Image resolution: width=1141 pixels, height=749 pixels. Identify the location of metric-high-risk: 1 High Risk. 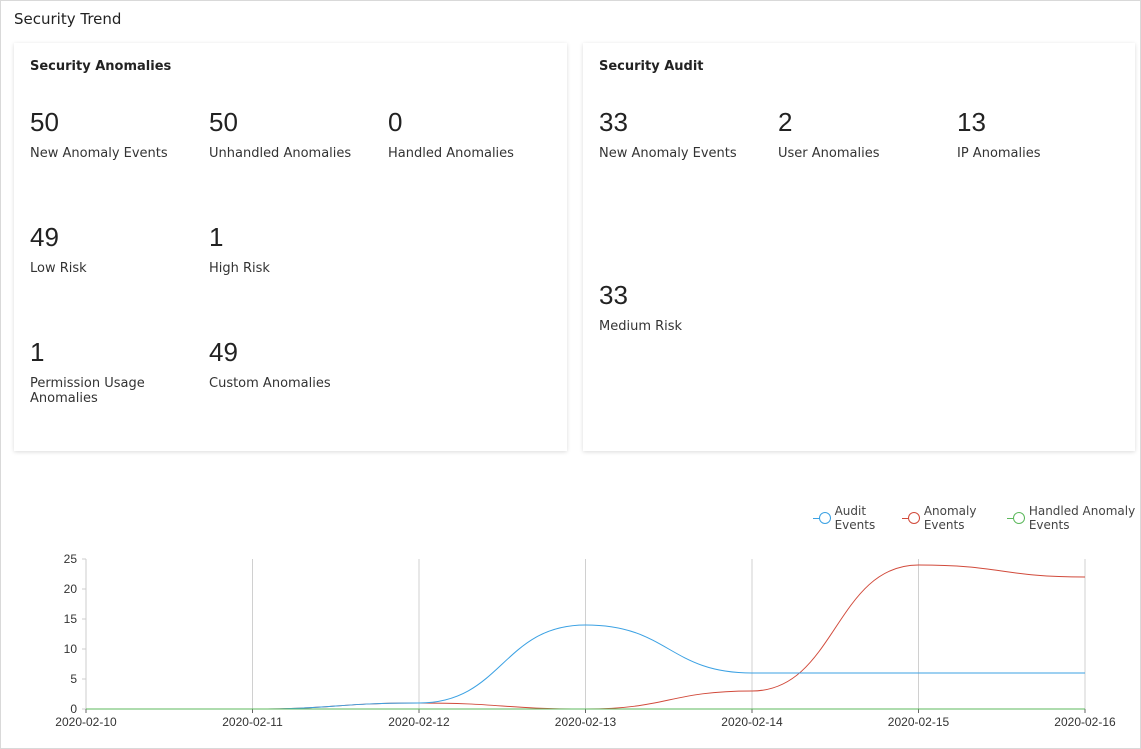
(294, 249).